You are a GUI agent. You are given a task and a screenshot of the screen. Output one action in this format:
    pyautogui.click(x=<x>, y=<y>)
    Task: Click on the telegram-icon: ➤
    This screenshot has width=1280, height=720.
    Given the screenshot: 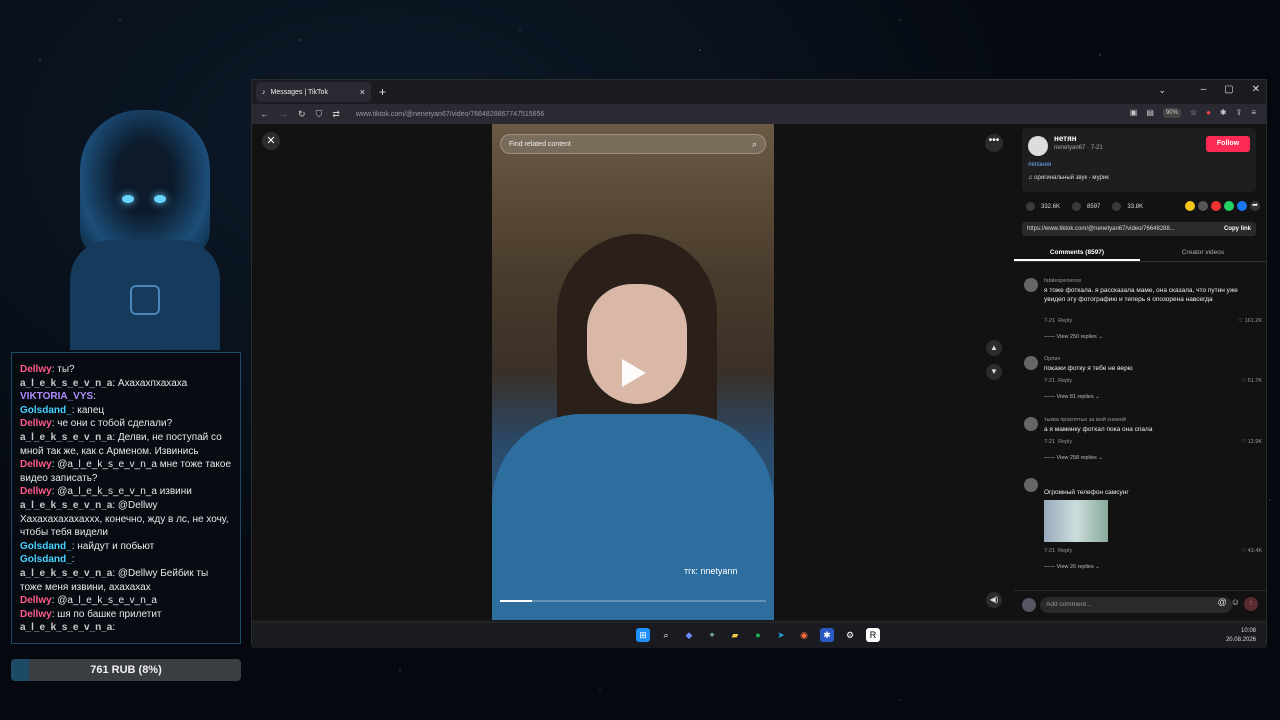 What is the action you would take?
    pyautogui.click(x=781, y=635)
    